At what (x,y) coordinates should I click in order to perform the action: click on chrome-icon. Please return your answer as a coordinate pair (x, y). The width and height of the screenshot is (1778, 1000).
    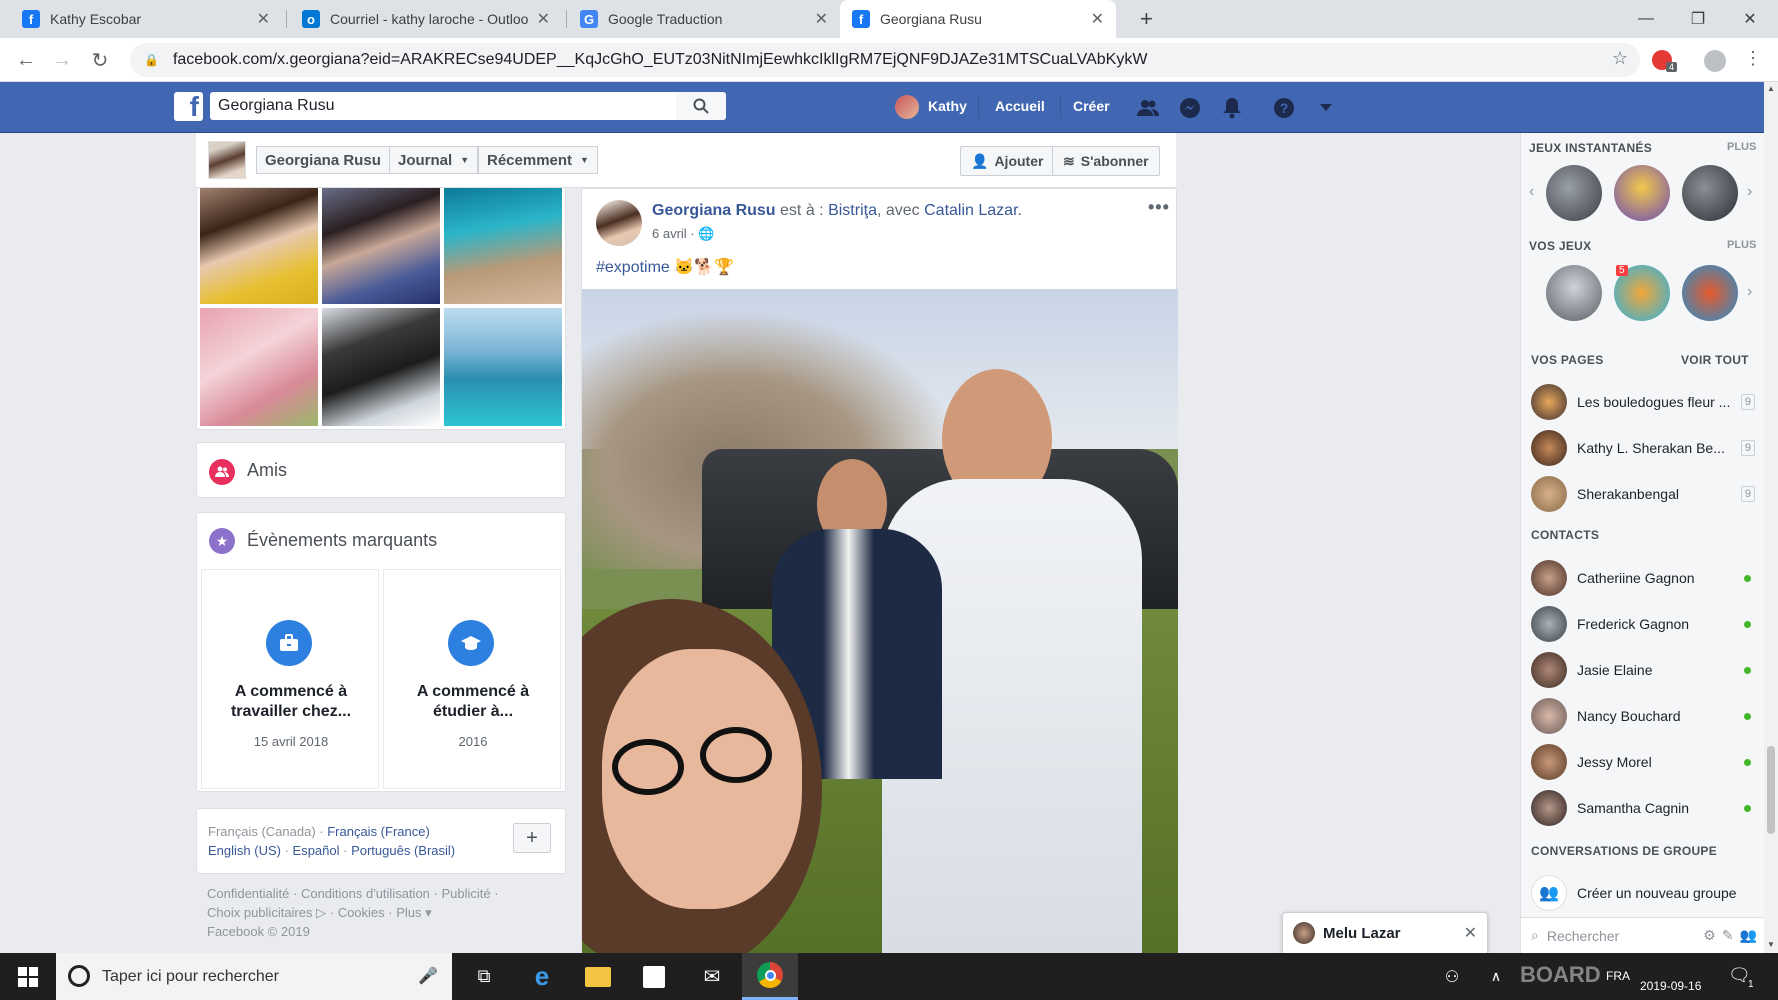
    Looking at the image, I should click on (770, 976).